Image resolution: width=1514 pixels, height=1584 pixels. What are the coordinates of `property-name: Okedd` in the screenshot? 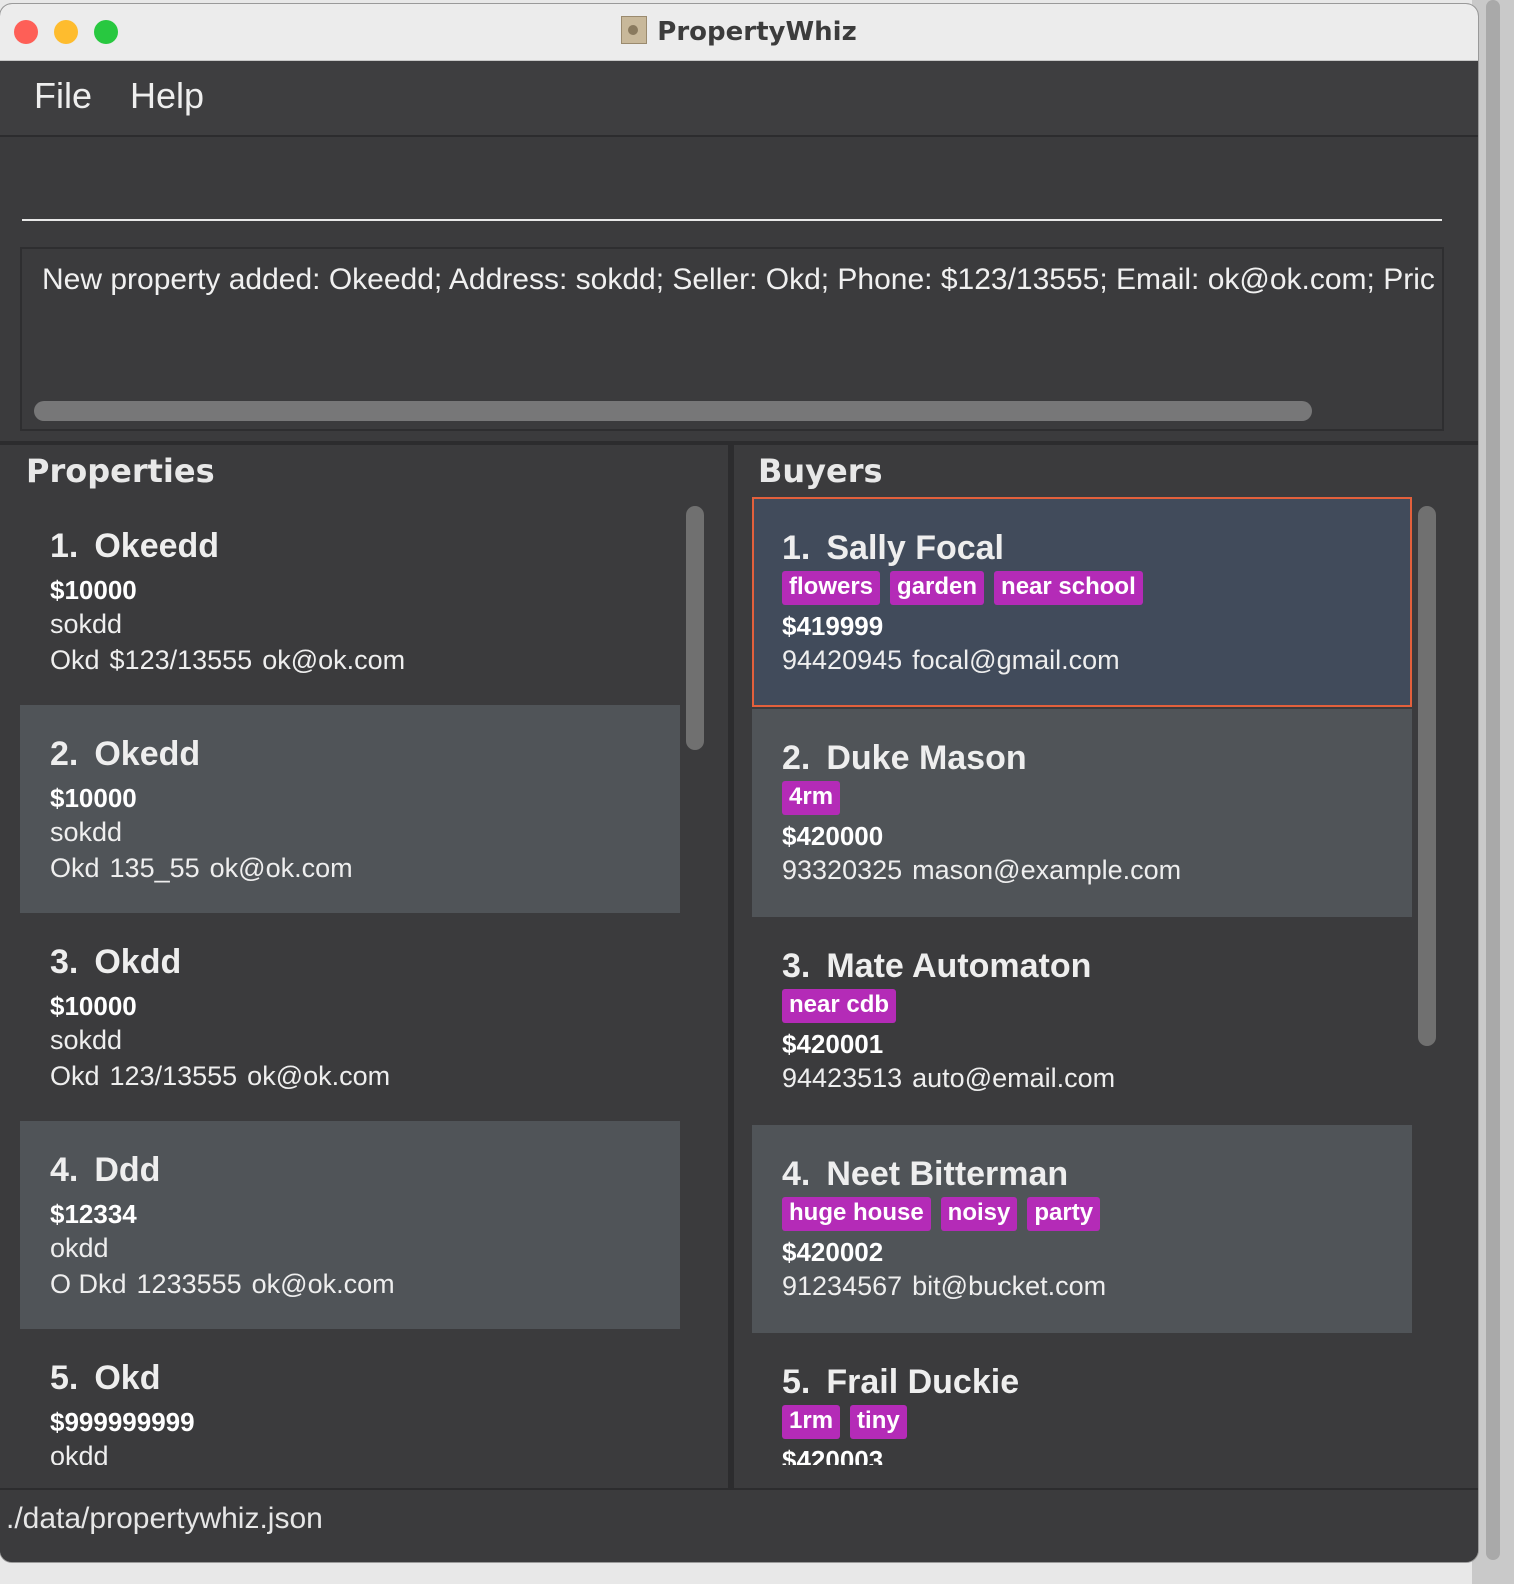 It's located at (147, 754).